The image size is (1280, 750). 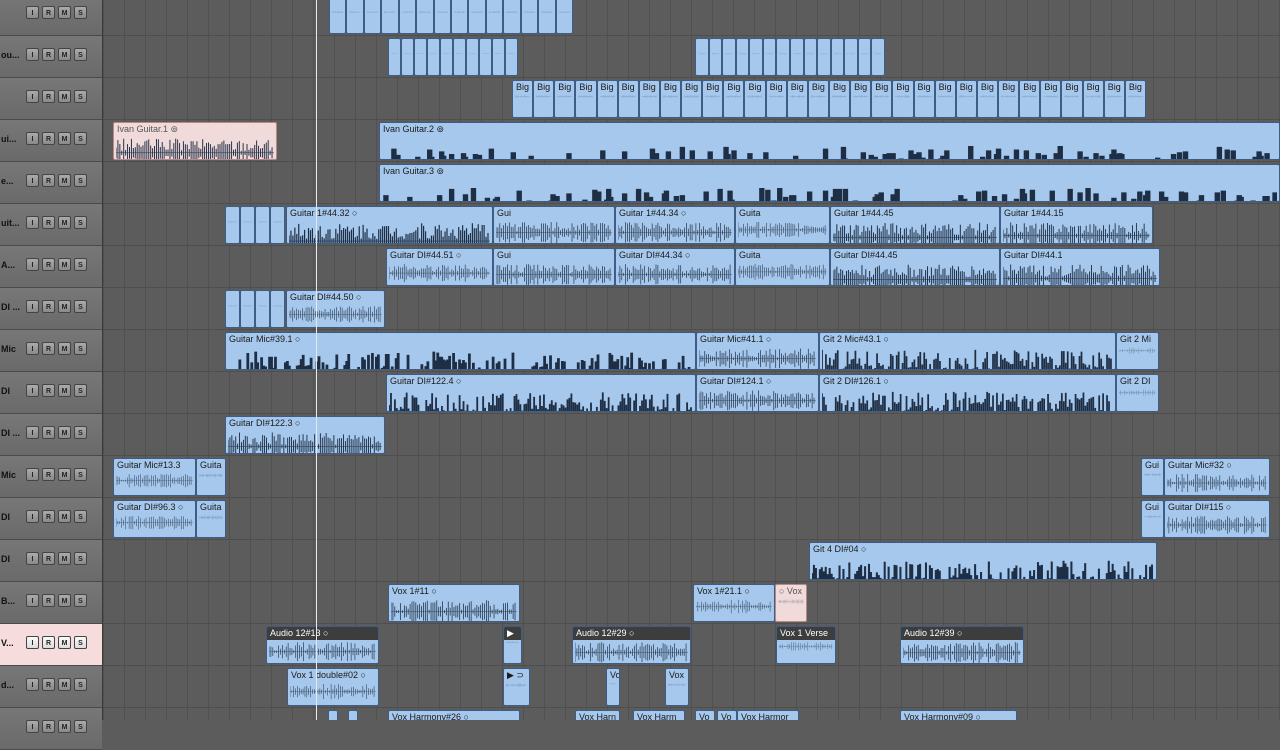 I want to click on audio-region: Guitar DI#44.51 ○, so click(x=439, y=267).